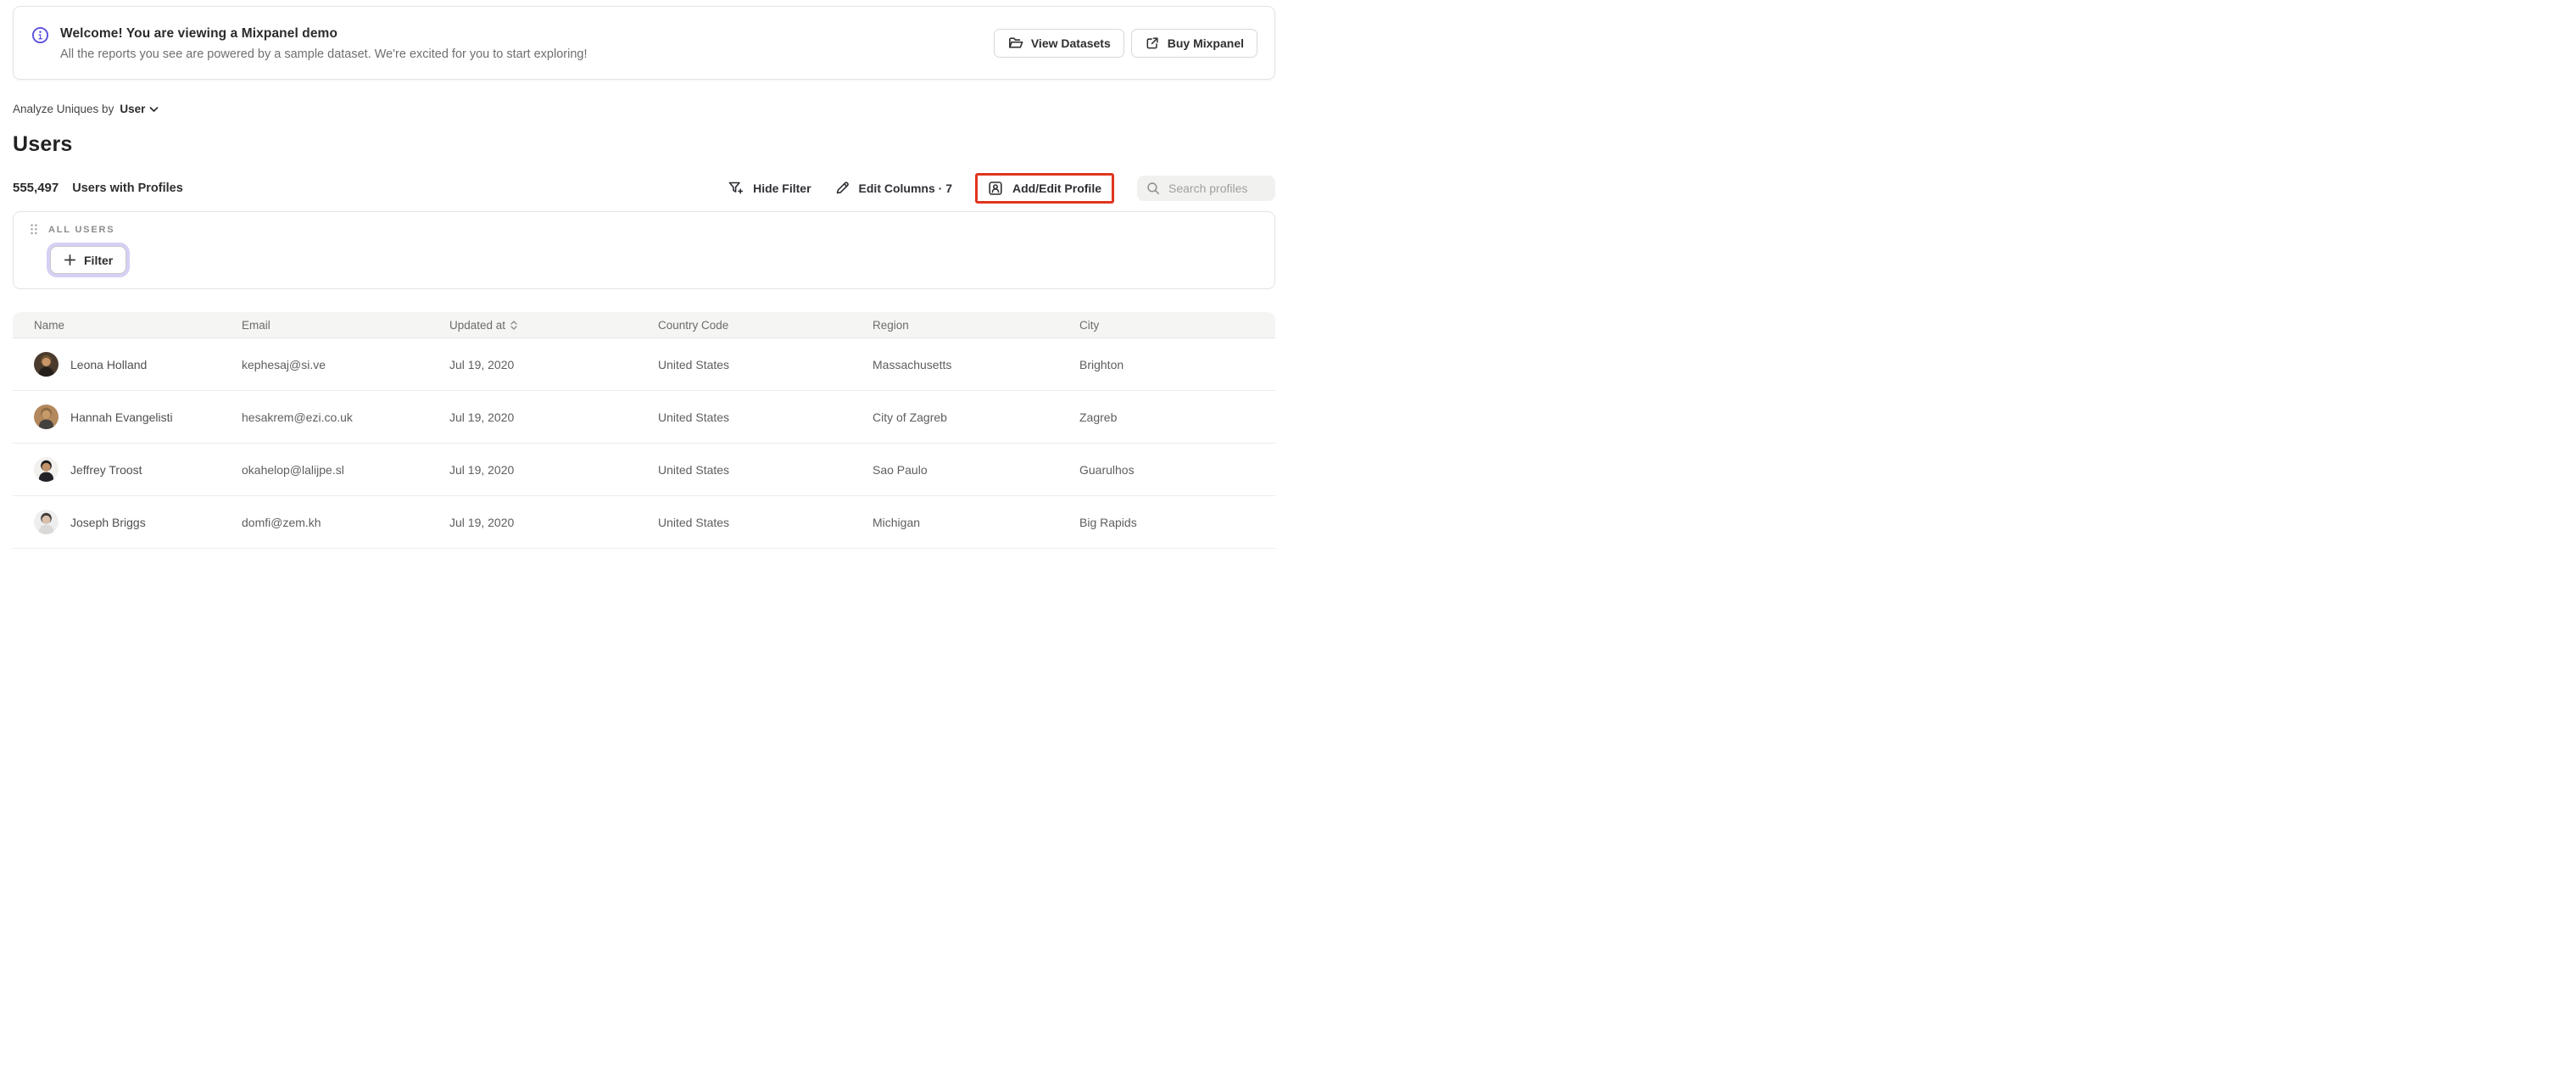 The width and height of the screenshot is (2576, 1089). I want to click on buy-mixpanel-label: Buy Mixpanel, so click(1205, 43).